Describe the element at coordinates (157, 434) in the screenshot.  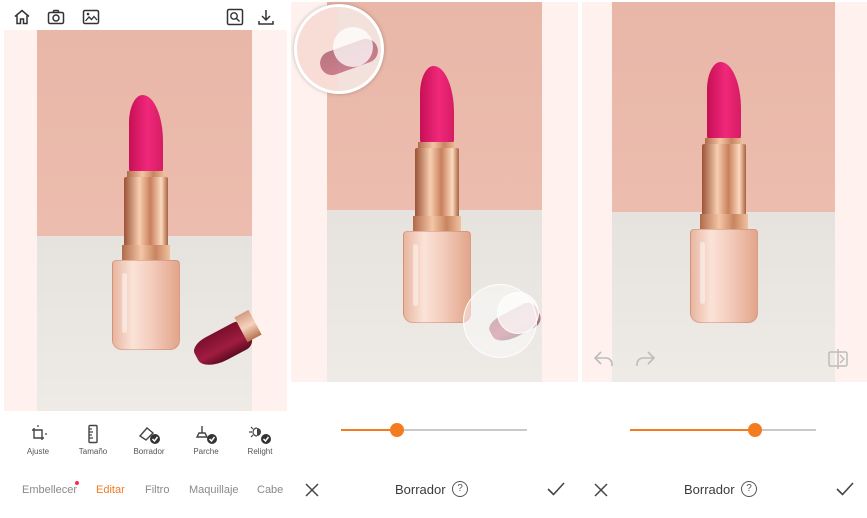
I see `eraser-icon` at that location.